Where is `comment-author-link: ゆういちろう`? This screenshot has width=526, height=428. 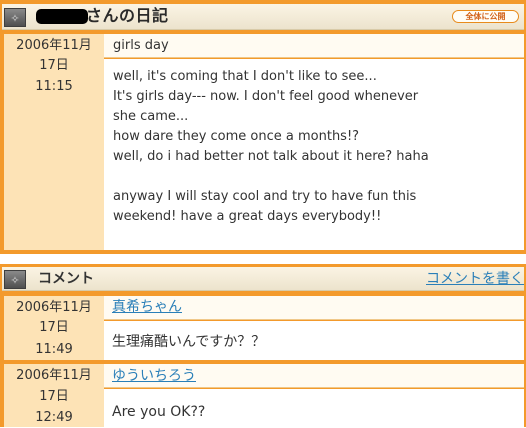 comment-author-link: ゆういちろう is located at coordinates (154, 376).